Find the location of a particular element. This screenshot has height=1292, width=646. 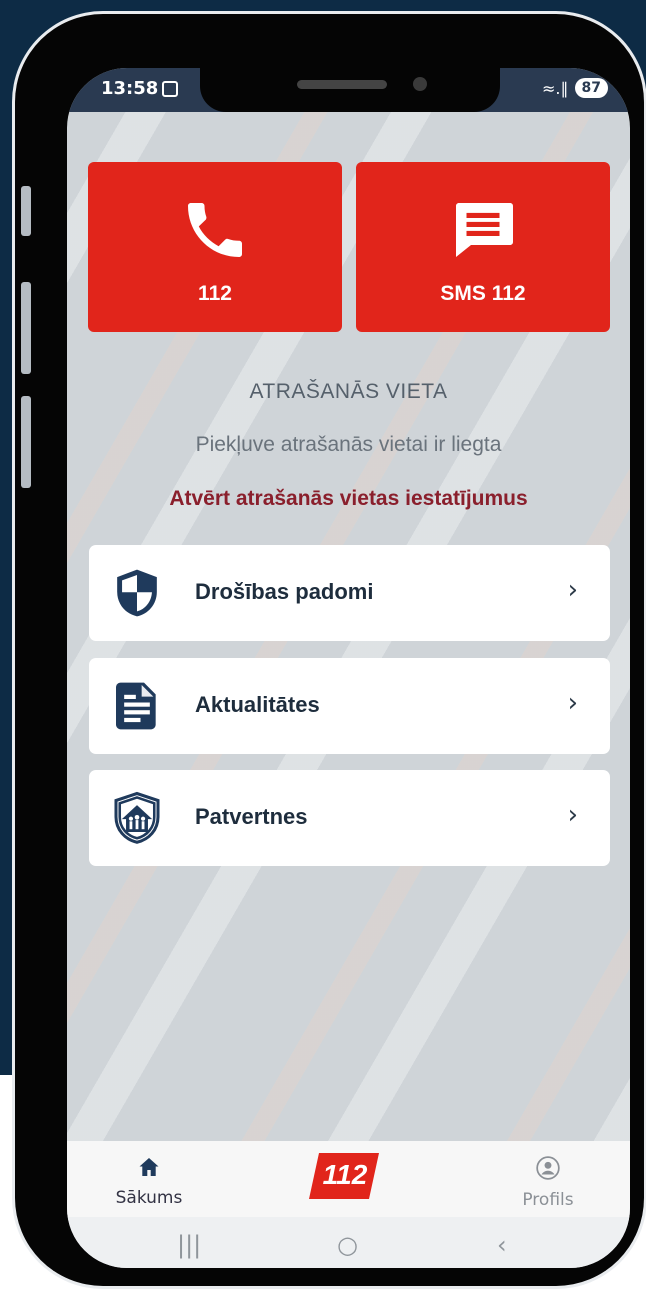

sms-112-button: SMS 112 is located at coordinates (483, 247).